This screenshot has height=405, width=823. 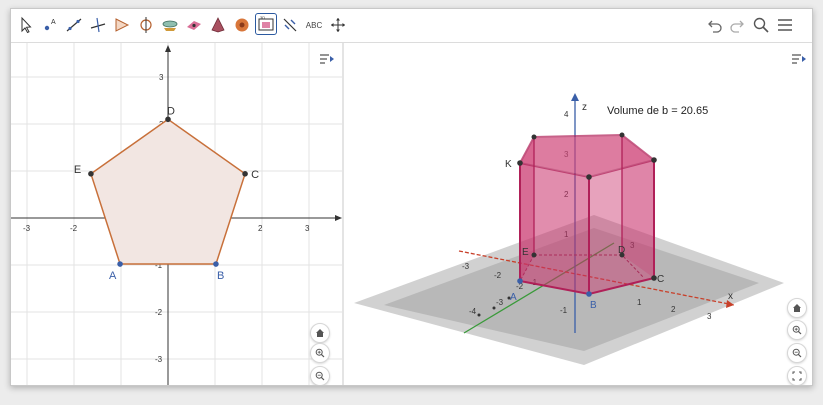 What do you see at coordinates (220, 276) in the screenshot?
I see `point-label: B` at bounding box center [220, 276].